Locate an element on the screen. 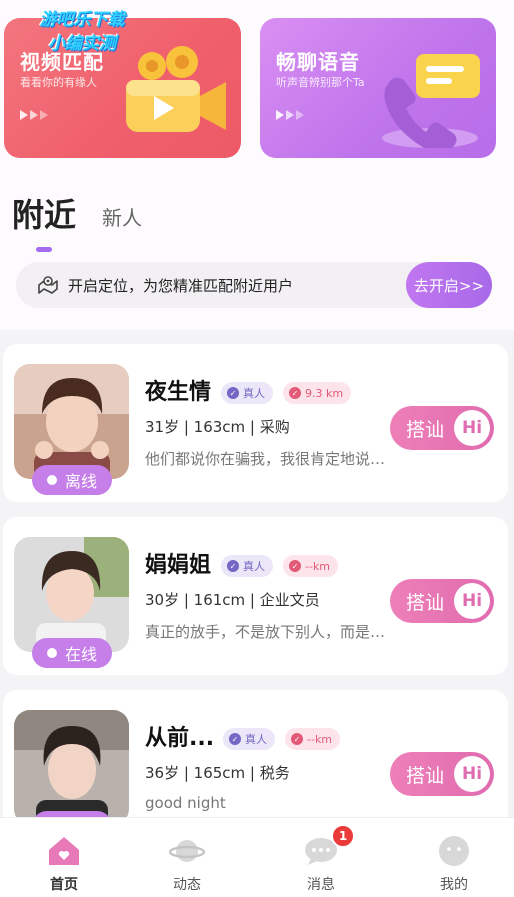 Image resolution: width=514 pixels, height=897 pixels. tab-messages: 1 消息 is located at coordinates (321, 857).